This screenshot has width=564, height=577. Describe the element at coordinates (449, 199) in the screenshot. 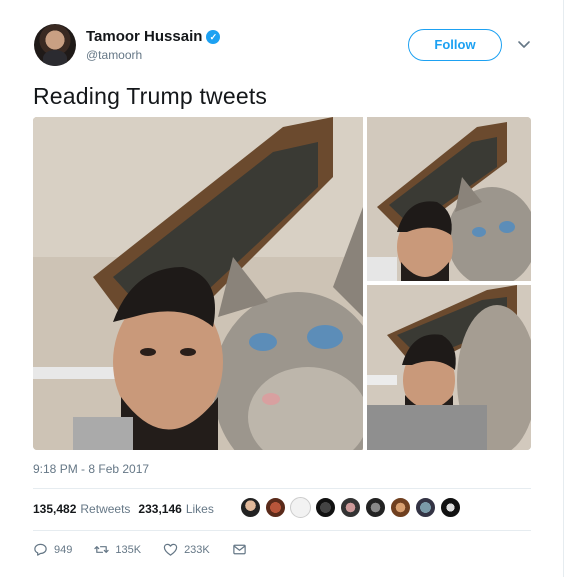

I see `photo-top-right` at that location.